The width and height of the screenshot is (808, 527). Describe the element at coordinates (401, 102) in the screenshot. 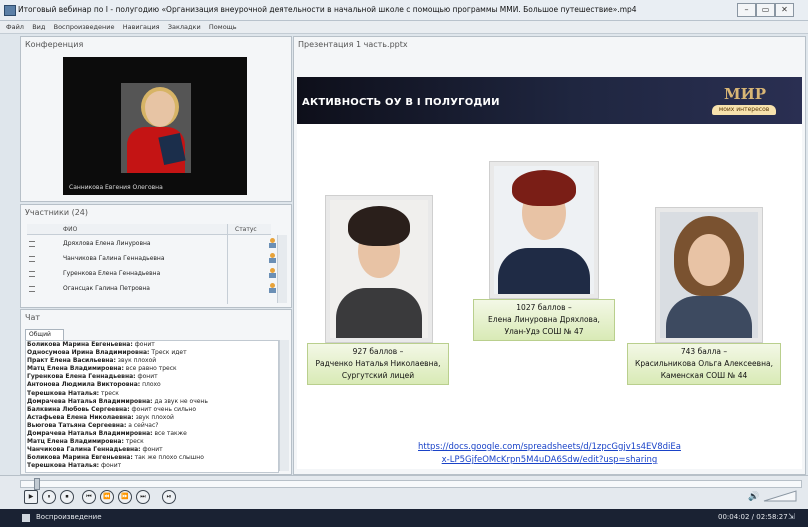

I see `slide-heading: АКТИВНОСТЬ ОУ В I ПОЛУГОДИИ` at that location.